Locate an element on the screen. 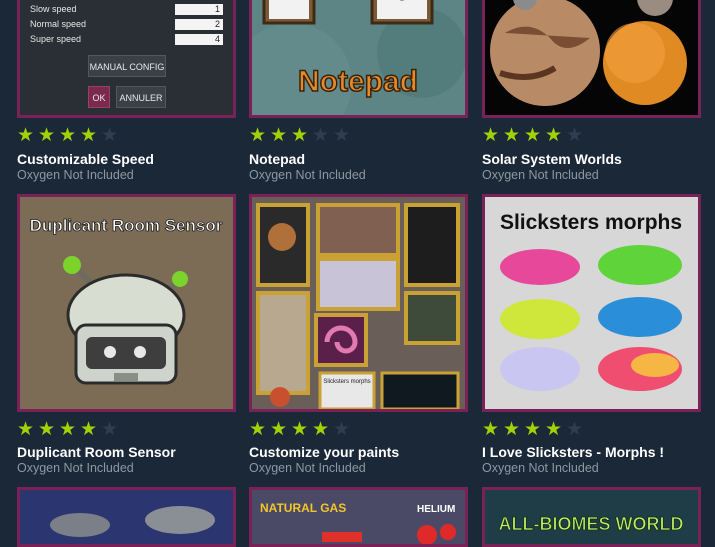  room-sensor-artwork: Duplicant Room Sensor is located at coordinates (126, 303).